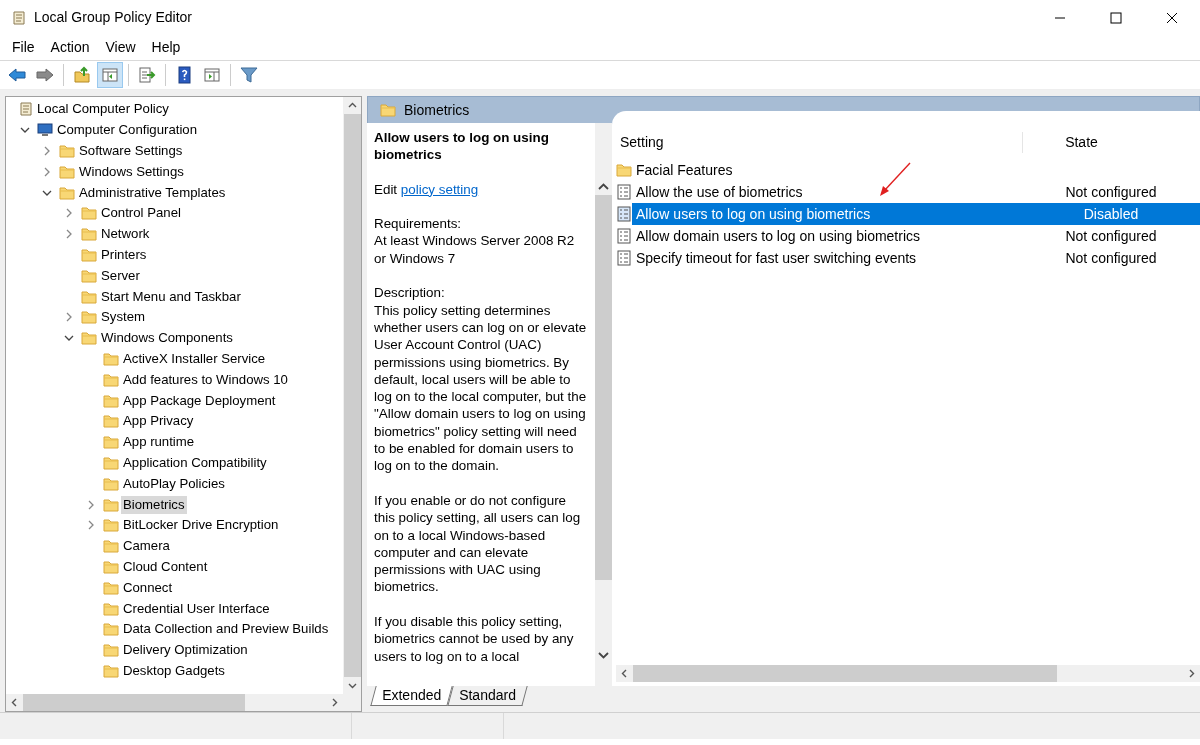 The image size is (1200, 745). What do you see at coordinates (475, 241) in the screenshot?
I see `description-paragraph: Requirements: At least Windows Server 2008 R2 or Windows 7` at bounding box center [475, 241].